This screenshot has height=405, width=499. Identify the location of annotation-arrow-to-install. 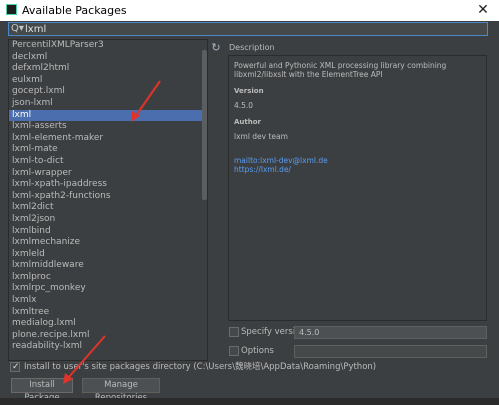
(84, 359).